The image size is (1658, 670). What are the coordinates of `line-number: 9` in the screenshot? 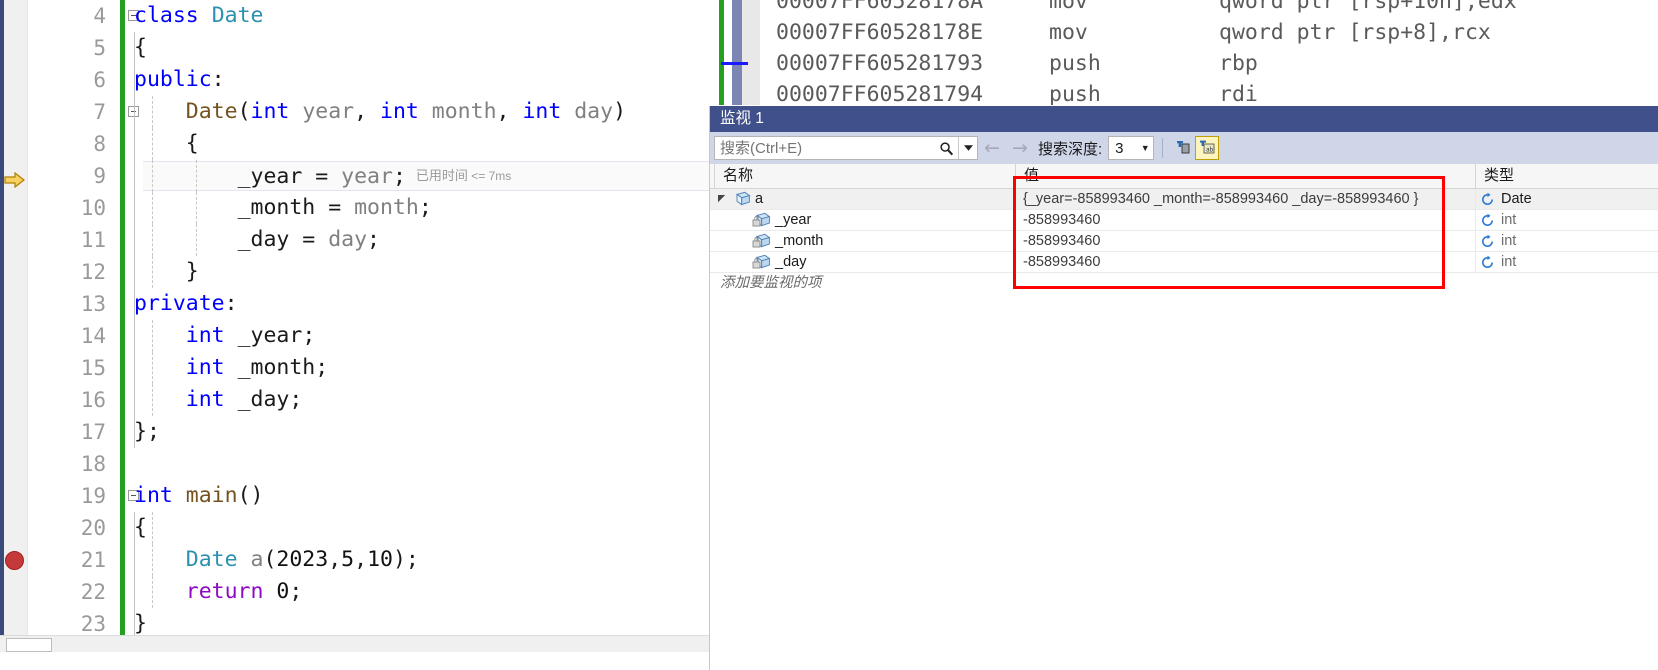 It's located at (99, 176).